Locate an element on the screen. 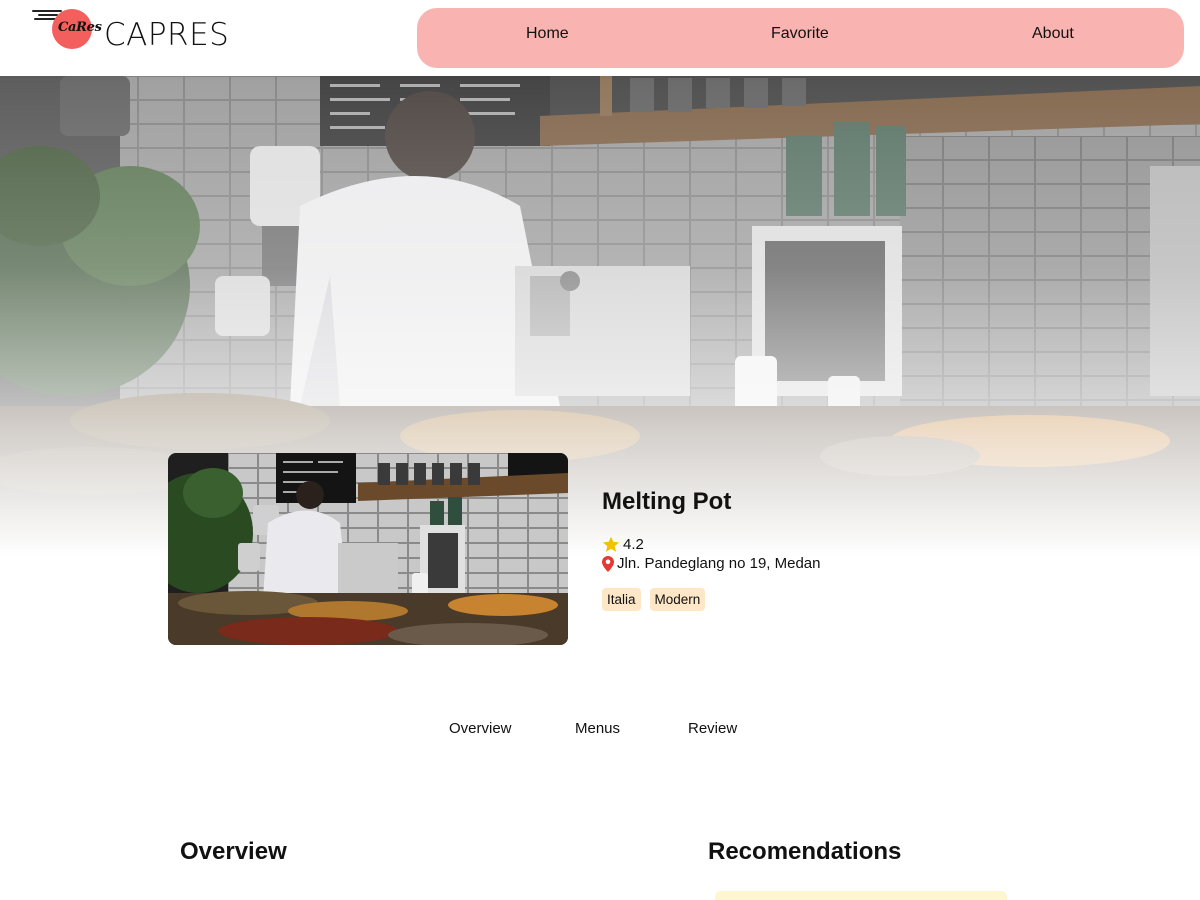  restaurant-rating: 4.2 is located at coordinates (623, 544).